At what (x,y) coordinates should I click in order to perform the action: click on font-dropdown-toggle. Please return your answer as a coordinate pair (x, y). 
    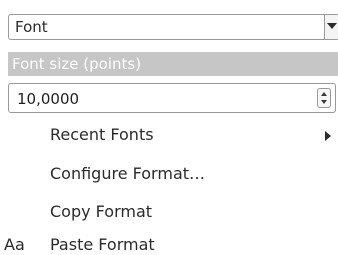
    Looking at the image, I should click on (331, 27).